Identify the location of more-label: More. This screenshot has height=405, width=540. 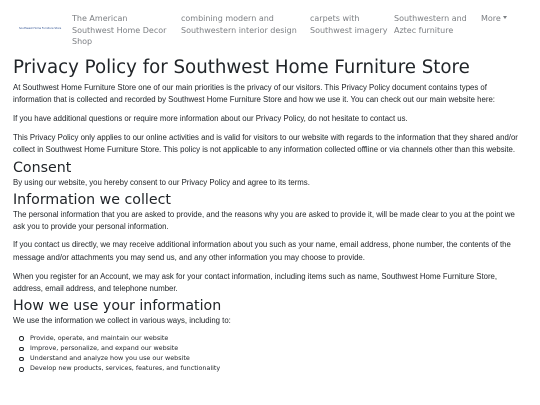
(491, 18).